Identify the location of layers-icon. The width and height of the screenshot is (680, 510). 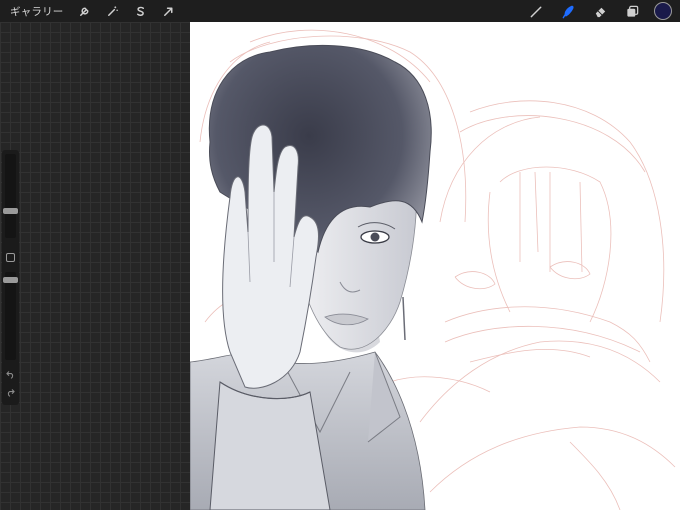
(632, 11).